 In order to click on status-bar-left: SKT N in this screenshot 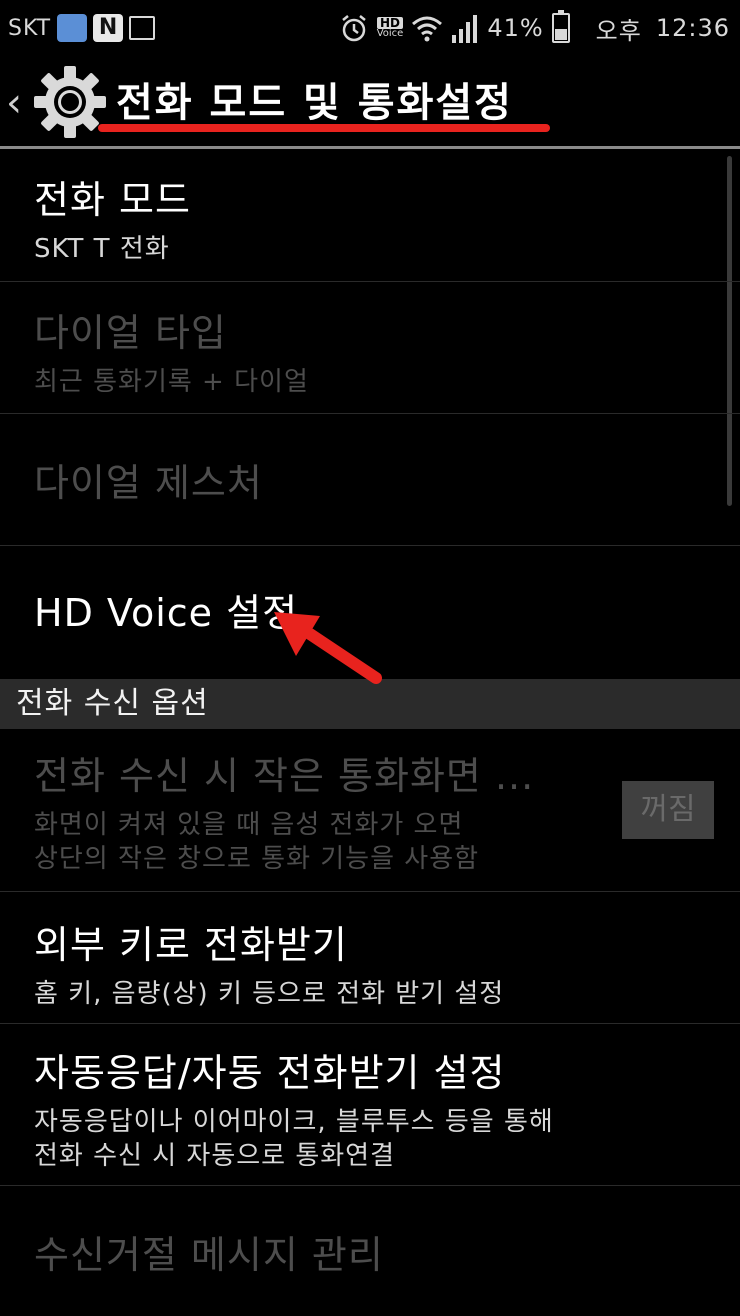, I will do `click(82, 28)`.